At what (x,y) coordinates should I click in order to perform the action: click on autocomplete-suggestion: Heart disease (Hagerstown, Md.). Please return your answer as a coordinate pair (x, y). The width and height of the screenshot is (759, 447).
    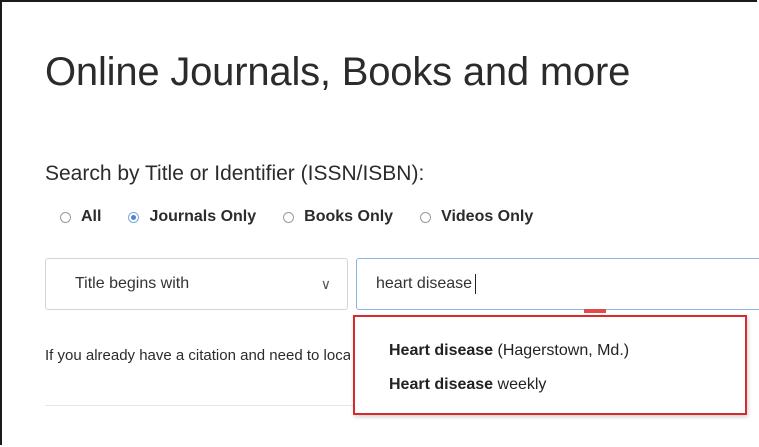
    Looking at the image, I should click on (550, 351).